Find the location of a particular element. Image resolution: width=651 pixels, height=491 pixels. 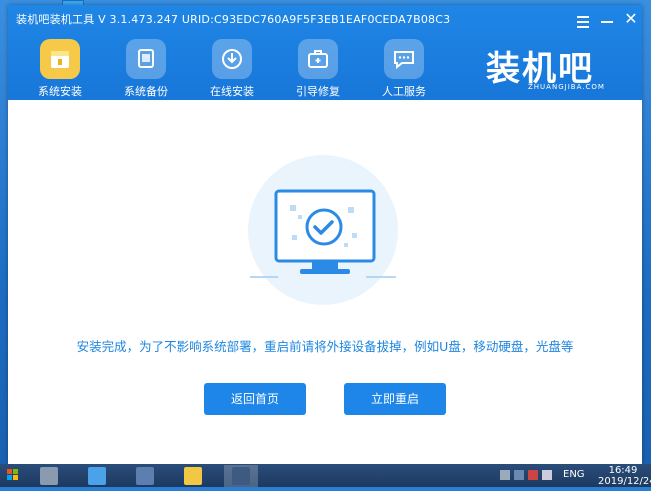

nav-label: 系统安装 is located at coordinates (60, 91).